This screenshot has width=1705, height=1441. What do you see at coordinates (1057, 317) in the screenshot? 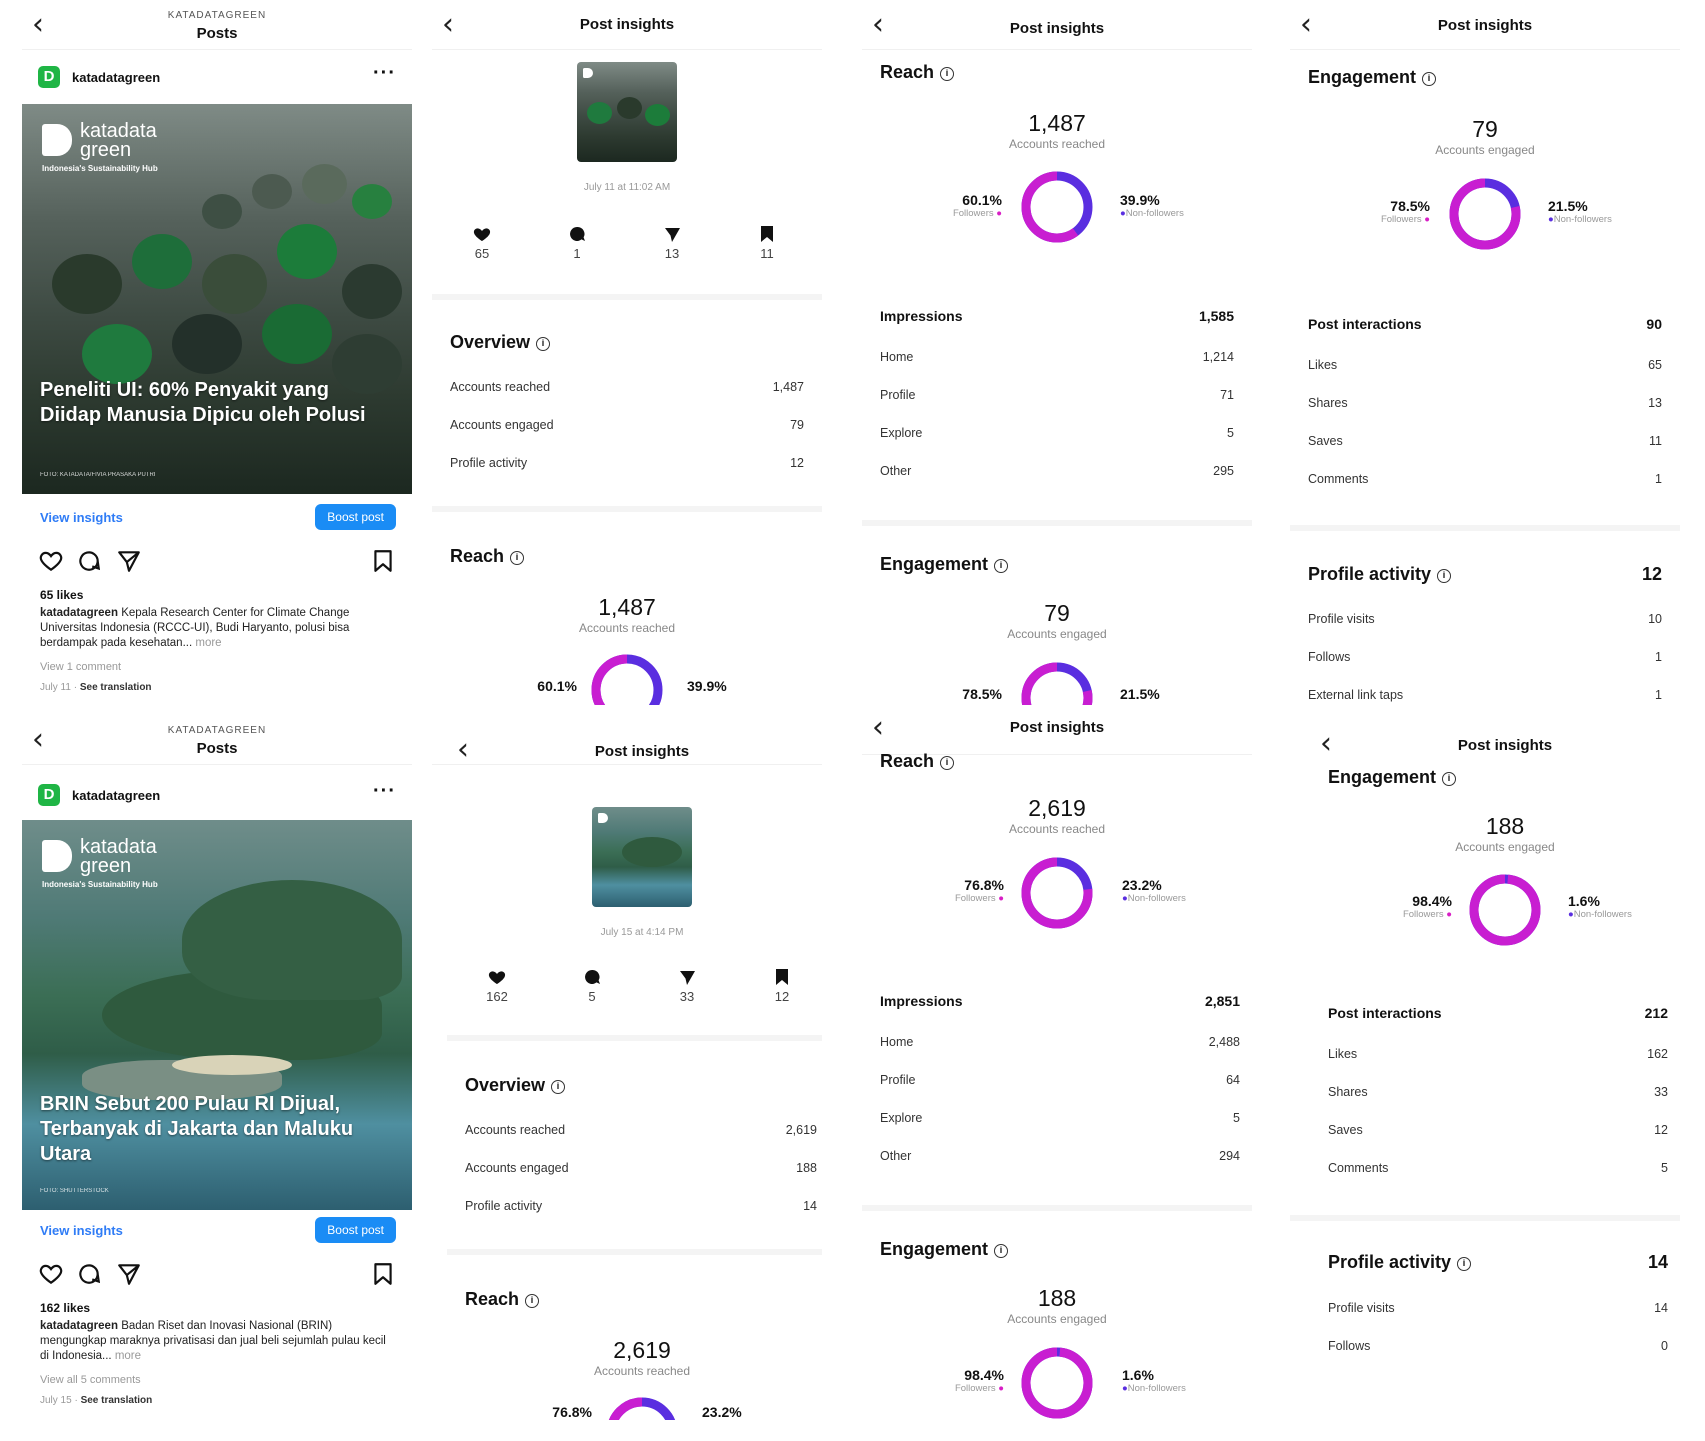
I see `impressions-total: Impressions 1,585` at bounding box center [1057, 317].